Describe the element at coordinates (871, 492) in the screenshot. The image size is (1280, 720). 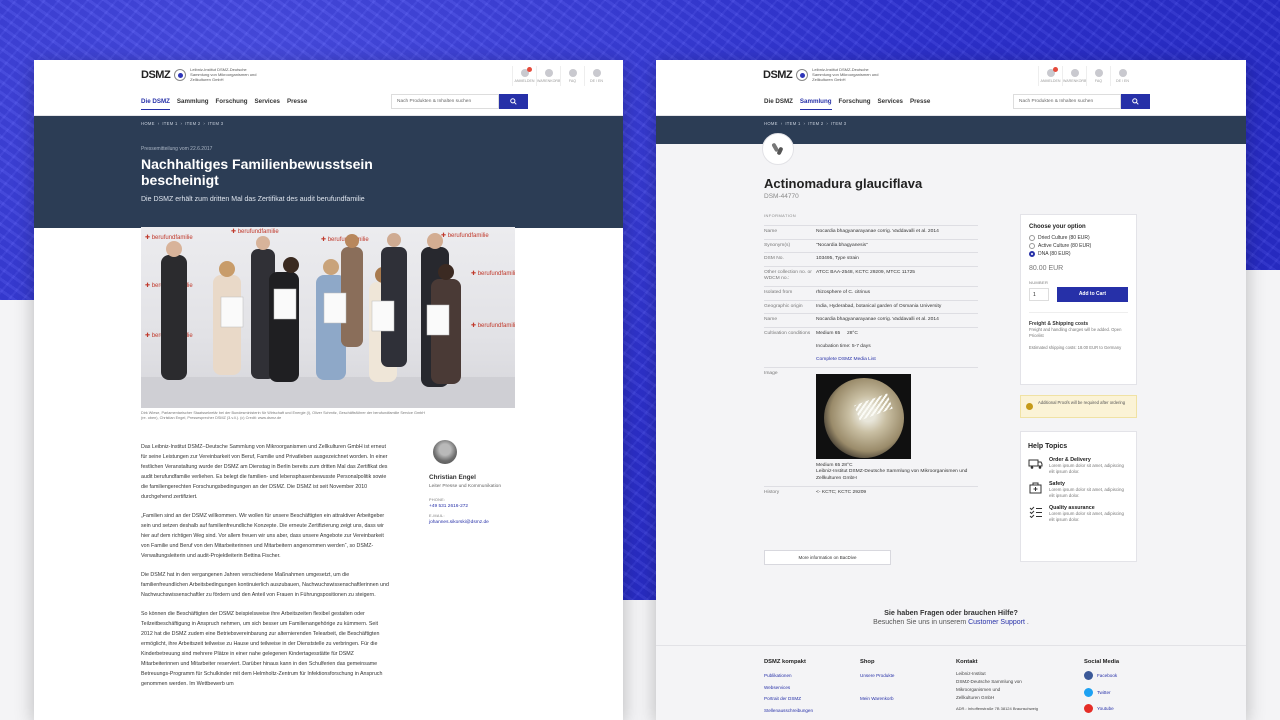
I see `history-row: History <- KCTC; KCTC 29209` at that location.